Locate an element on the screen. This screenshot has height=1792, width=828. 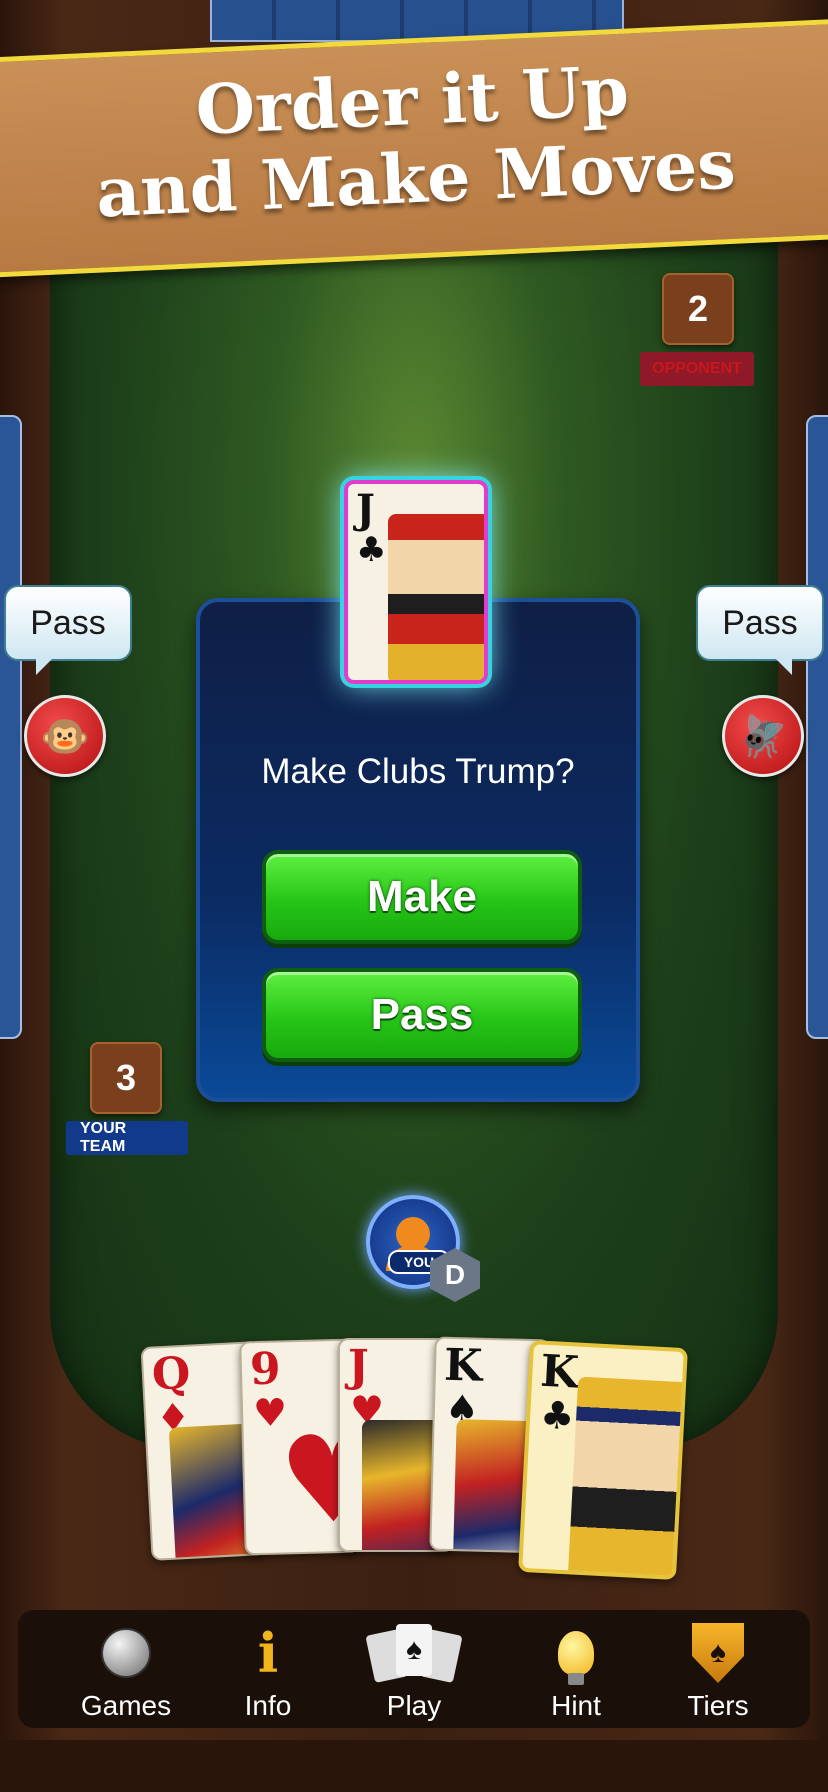
nav-tiers: ♠ Tiers is located at coordinates (718, 1669).